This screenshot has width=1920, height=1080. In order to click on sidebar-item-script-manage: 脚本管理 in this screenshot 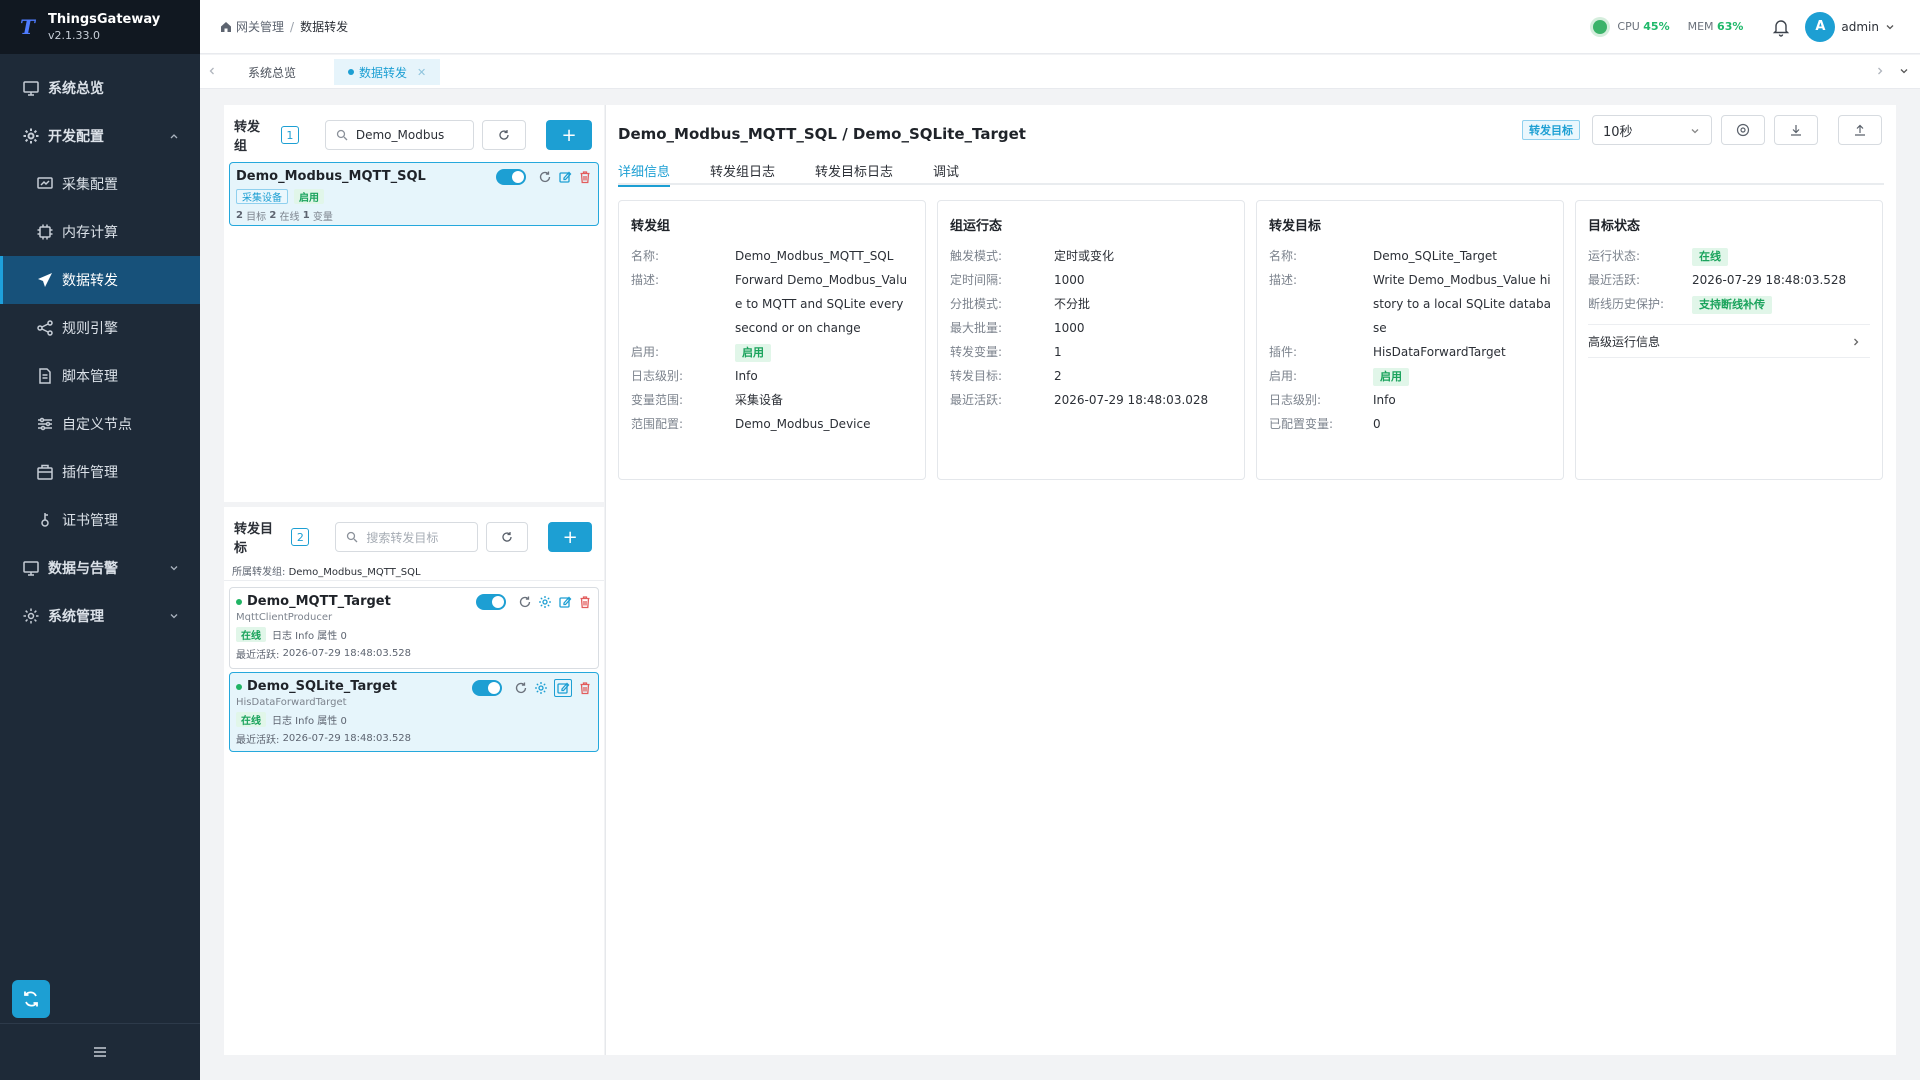, I will do `click(100, 376)`.